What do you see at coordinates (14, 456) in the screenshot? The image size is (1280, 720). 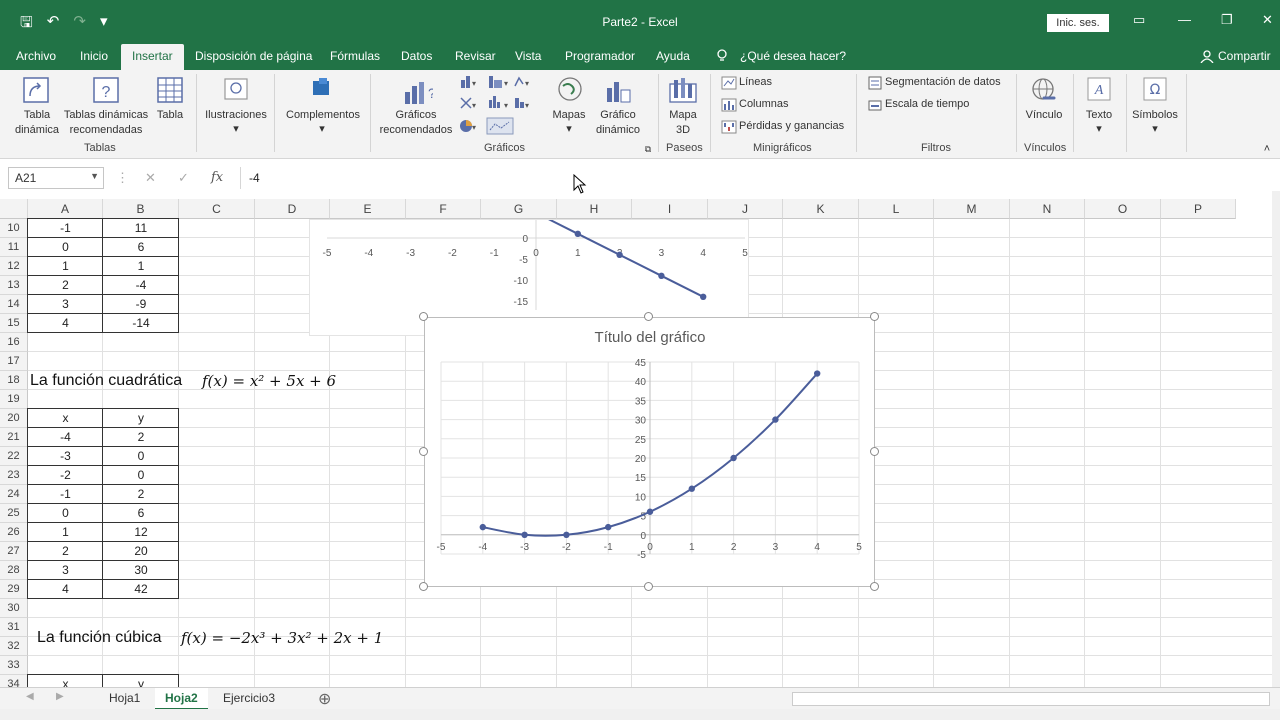 I see `row-header: 22` at bounding box center [14, 456].